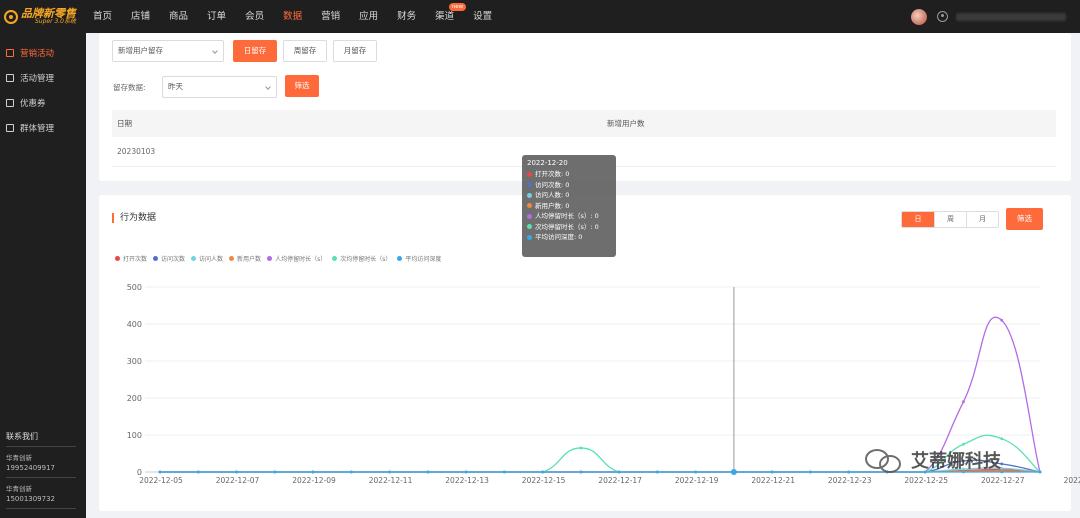  What do you see at coordinates (238, 480) in the screenshot?
I see `x-tick-label: 2022-12-07` at bounding box center [238, 480].